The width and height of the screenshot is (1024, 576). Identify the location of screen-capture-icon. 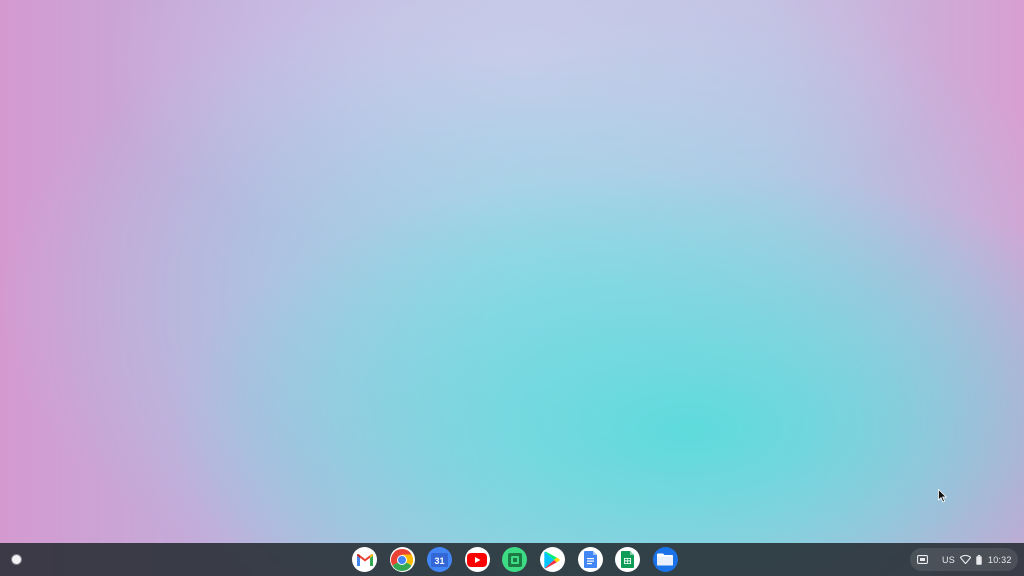
(922, 559).